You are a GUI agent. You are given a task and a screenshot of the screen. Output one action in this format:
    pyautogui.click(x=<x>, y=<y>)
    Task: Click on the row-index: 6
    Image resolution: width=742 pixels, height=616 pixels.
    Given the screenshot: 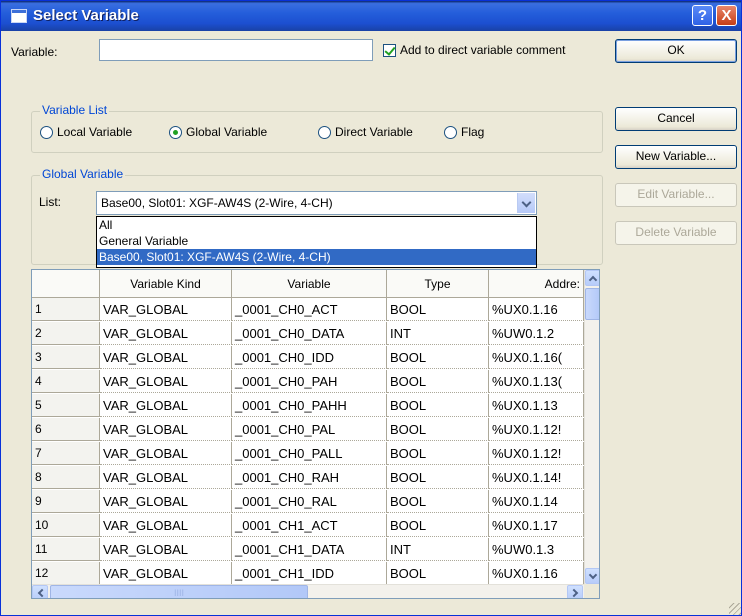 What is the action you would take?
    pyautogui.click(x=66, y=429)
    